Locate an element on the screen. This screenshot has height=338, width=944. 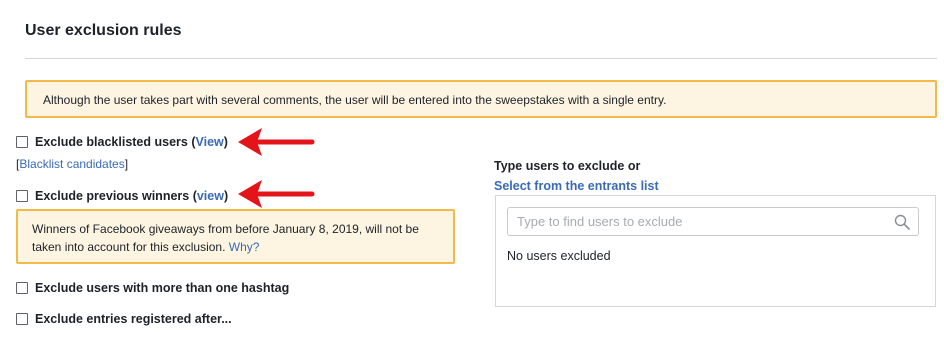
exclude-blacklisted-checkbox is located at coordinates (22, 142).